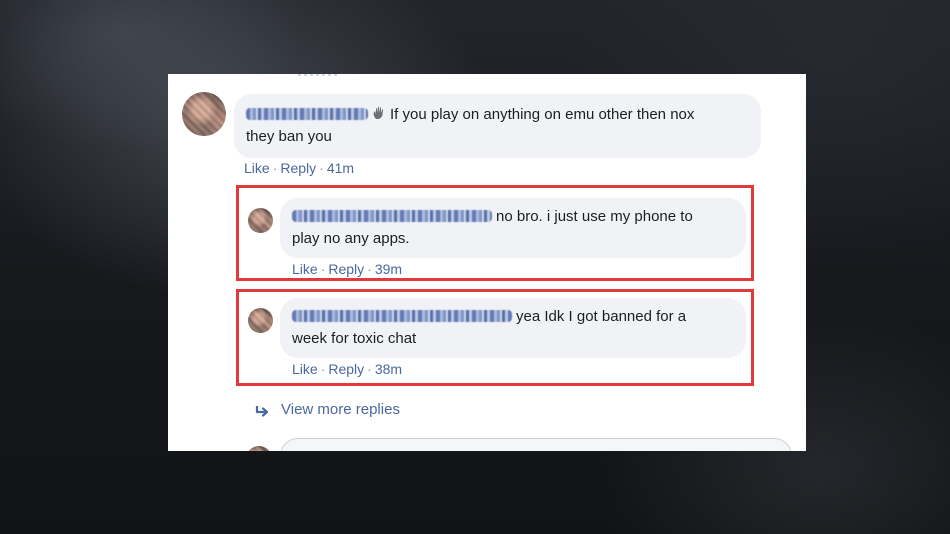  I want to click on reply-line-1: yea Idk I got banned for a, so click(601, 316).